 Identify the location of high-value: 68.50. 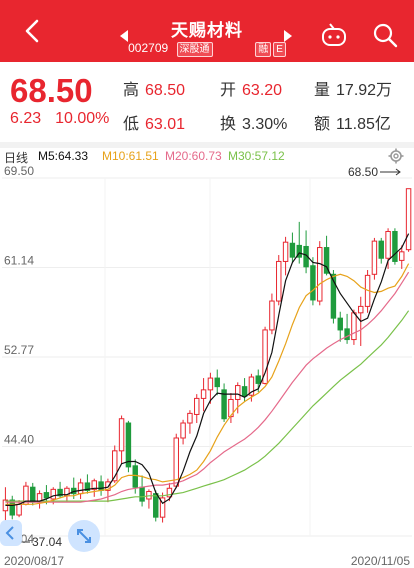
(165, 90).